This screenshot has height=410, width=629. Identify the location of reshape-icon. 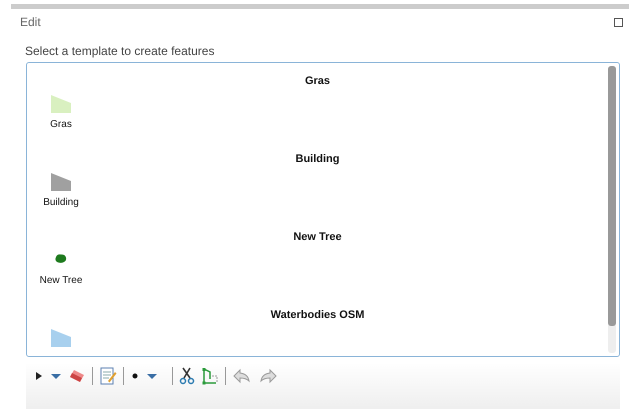
(210, 376).